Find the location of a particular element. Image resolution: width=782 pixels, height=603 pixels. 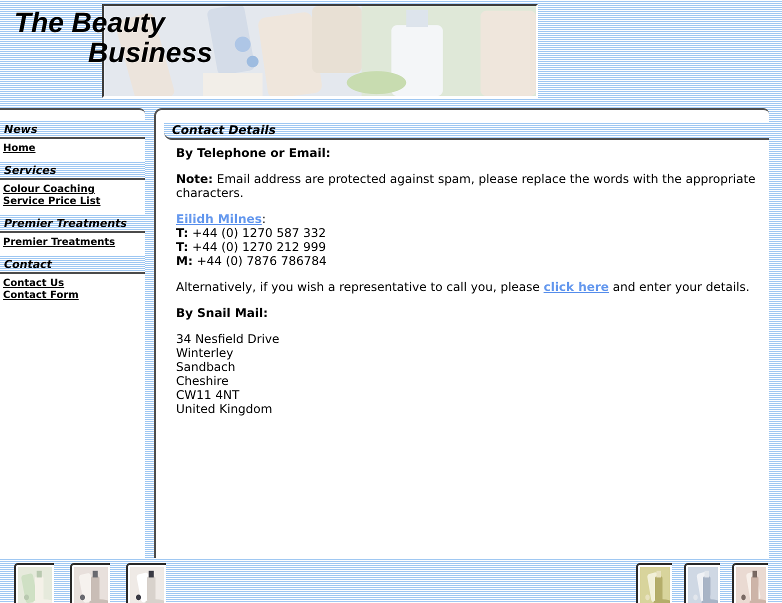

sidebar-link: Home is located at coordinates (19, 149).